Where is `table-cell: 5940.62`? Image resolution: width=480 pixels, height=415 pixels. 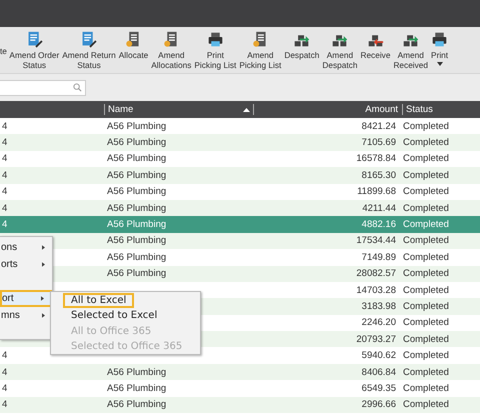
table-cell: 5940.62 is located at coordinates (379, 356).